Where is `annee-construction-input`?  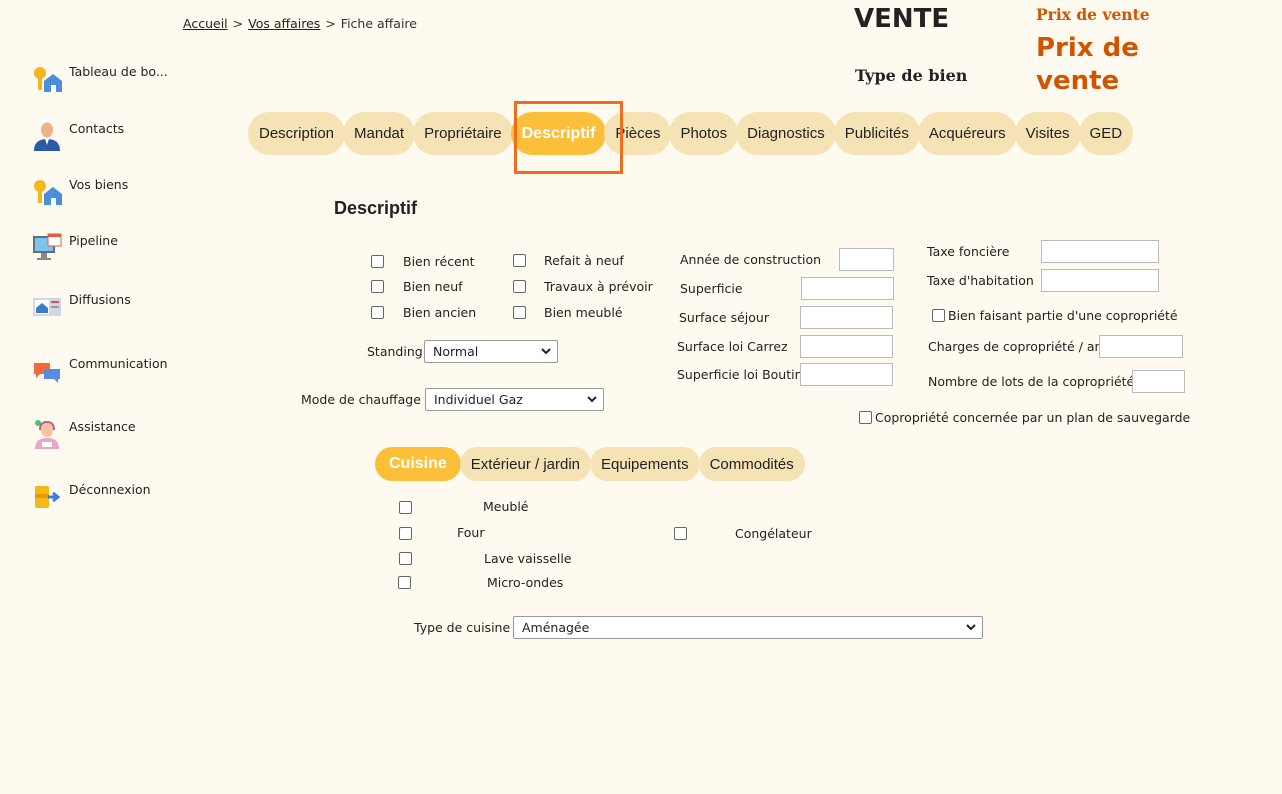 annee-construction-input is located at coordinates (866, 259).